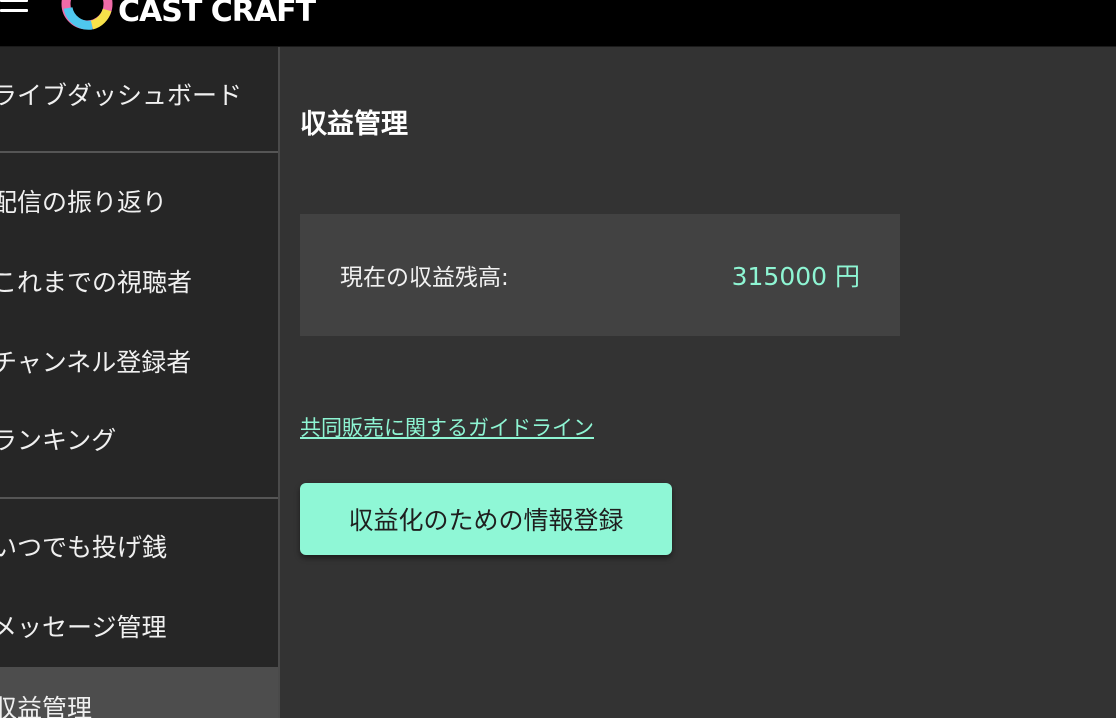  I want to click on sidebar-item-stream-review: 配信の振り返り, so click(139, 201).